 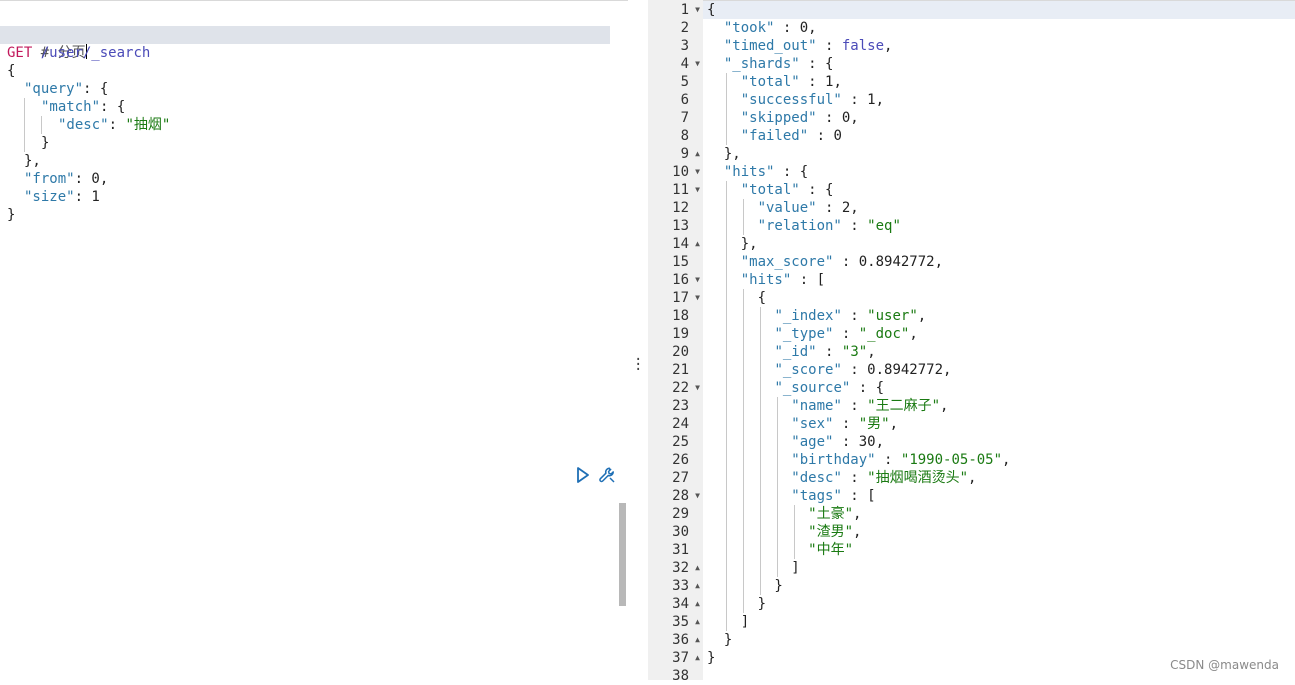 What do you see at coordinates (148, 125) in the screenshot?
I see `json-string: "抽烟"` at bounding box center [148, 125].